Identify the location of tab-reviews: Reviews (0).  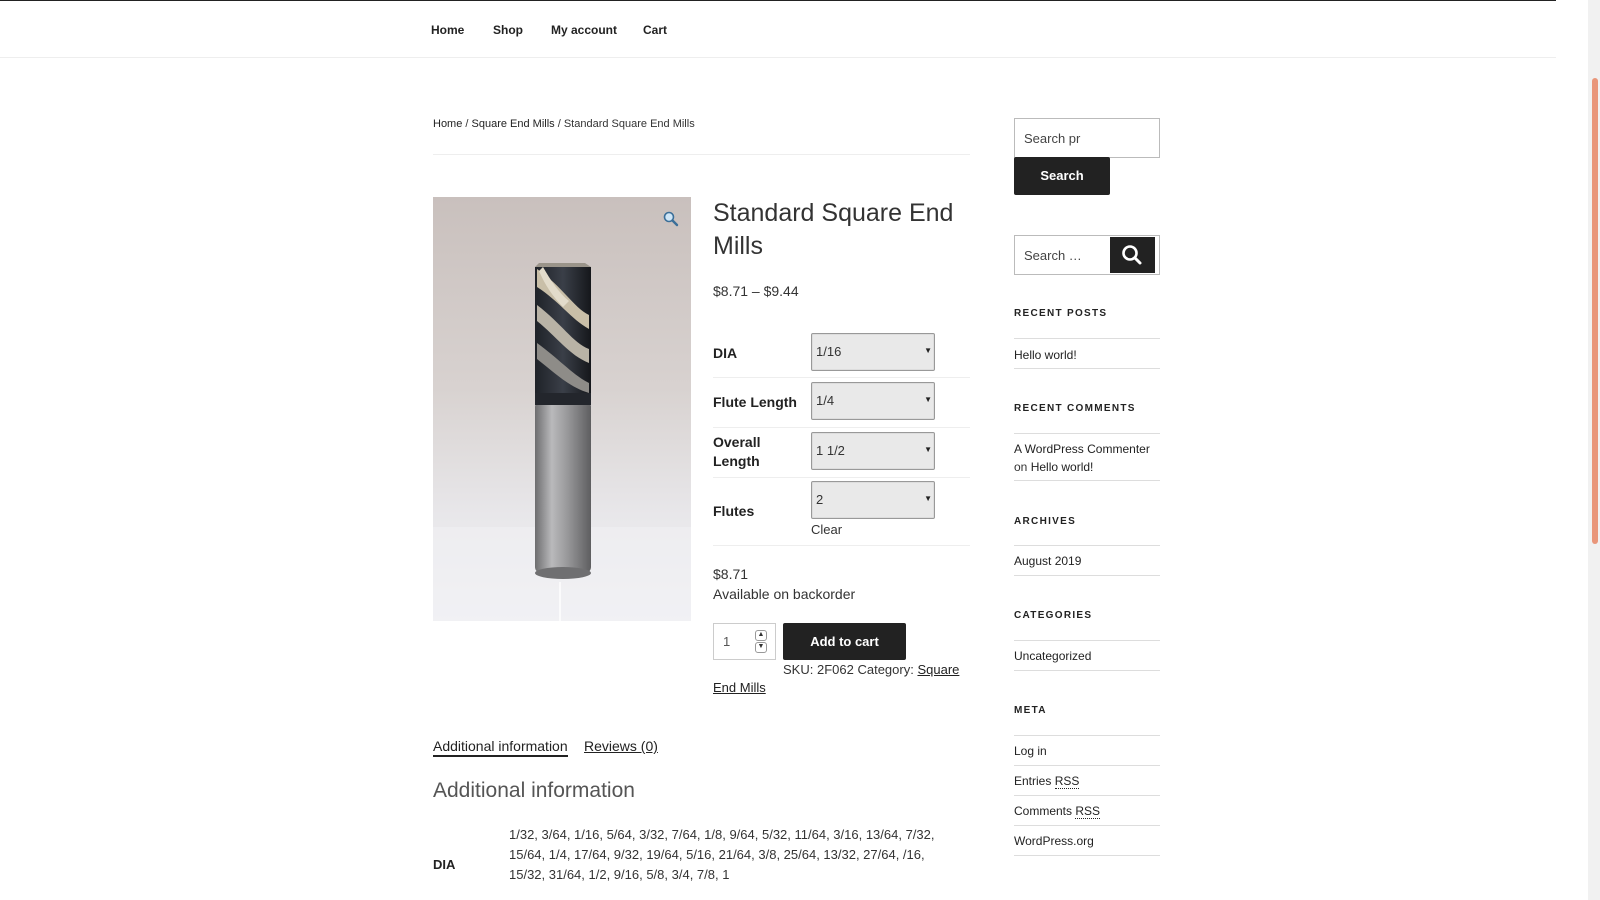
(621, 746).